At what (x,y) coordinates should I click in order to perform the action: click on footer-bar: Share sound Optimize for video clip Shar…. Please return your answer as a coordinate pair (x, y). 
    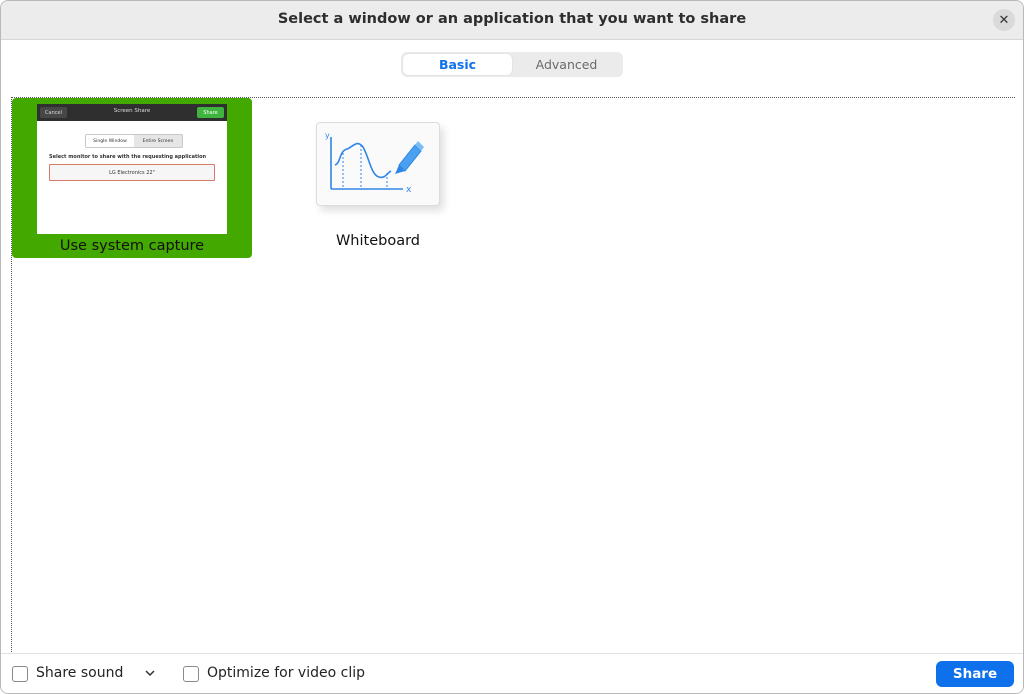
    Looking at the image, I should click on (512, 673).